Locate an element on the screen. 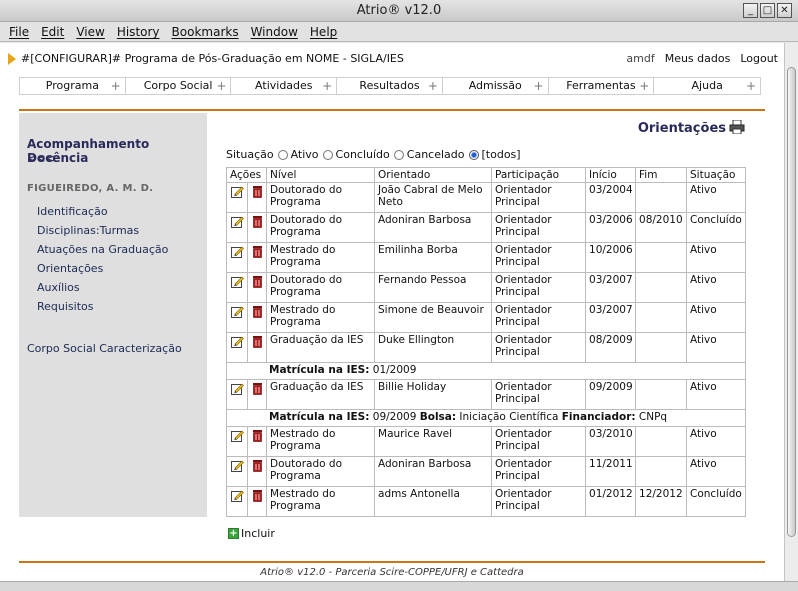 This screenshot has height=591, width=798. nav-admissao: Admissão + is located at coordinates (496, 86).